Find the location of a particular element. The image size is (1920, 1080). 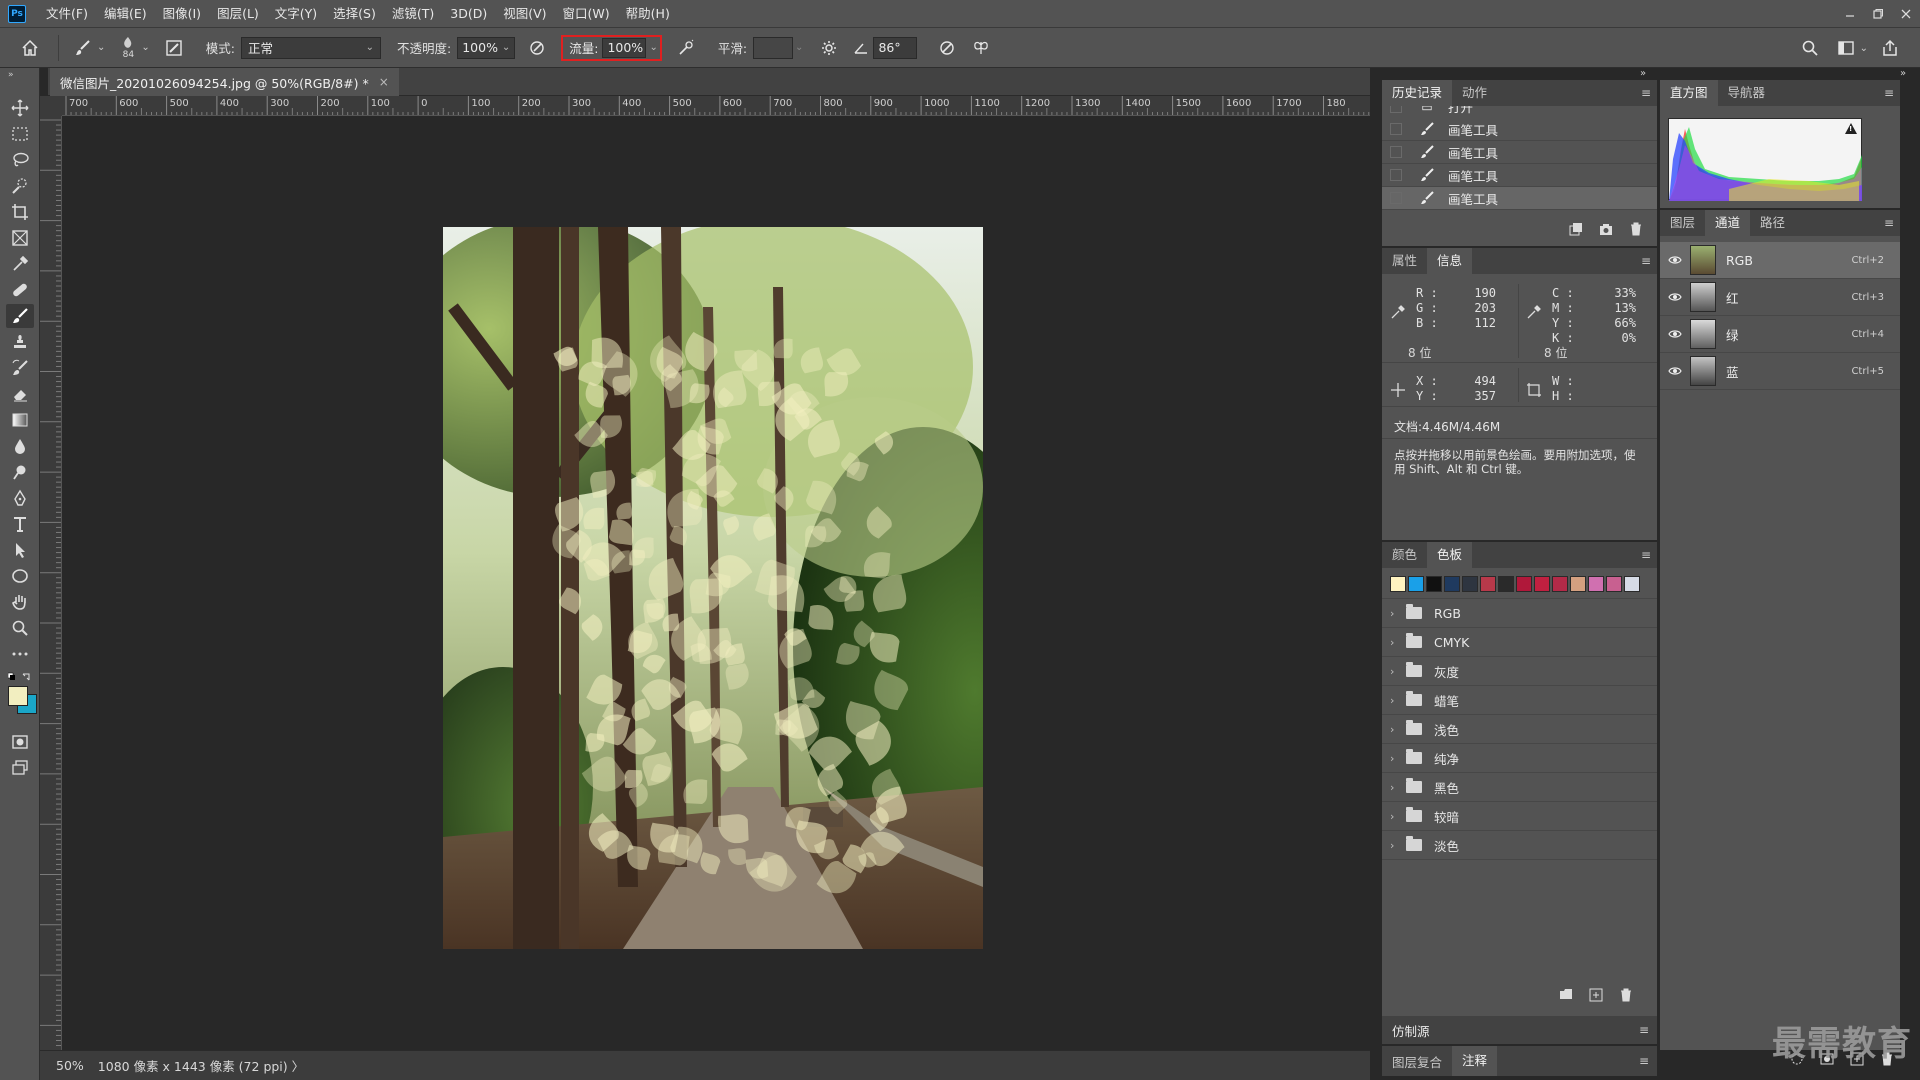

foreground-color-swatch is located at coordinates (18, 696).